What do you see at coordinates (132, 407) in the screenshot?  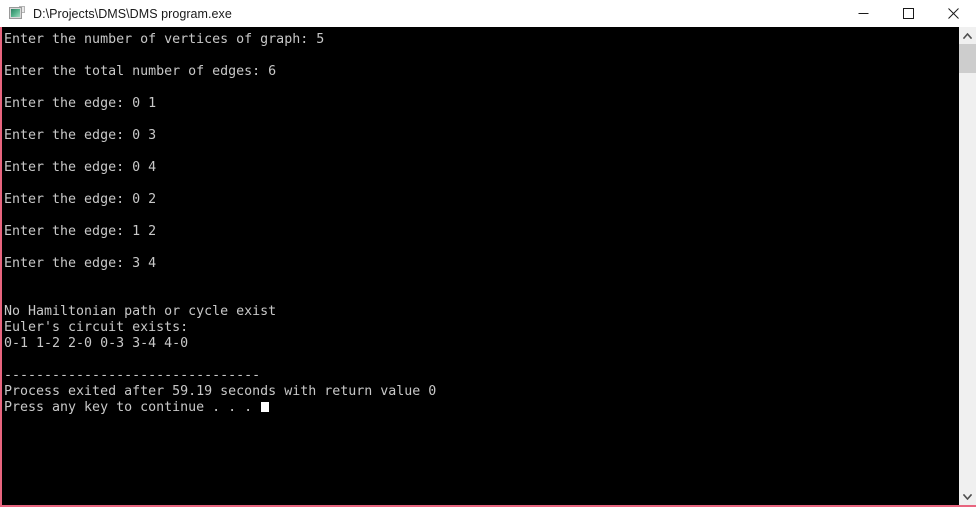 I see `press-any-key-text: Press any key to continue . . .` at bounding box center [132, 407].